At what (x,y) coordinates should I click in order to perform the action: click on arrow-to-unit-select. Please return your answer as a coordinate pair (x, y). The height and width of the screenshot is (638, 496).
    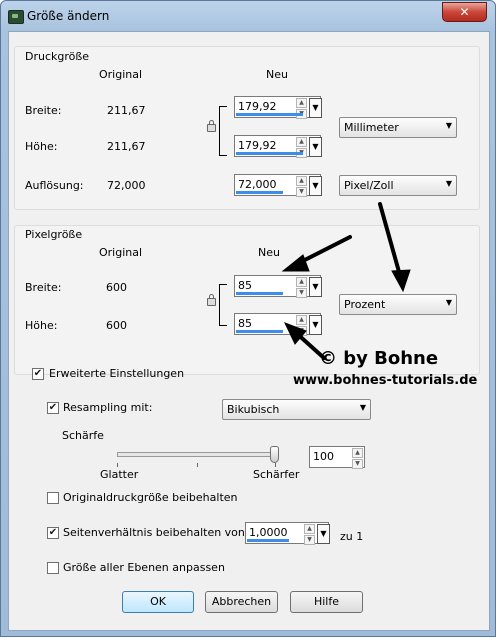
    Looking at the image, I should click on (390, 241).